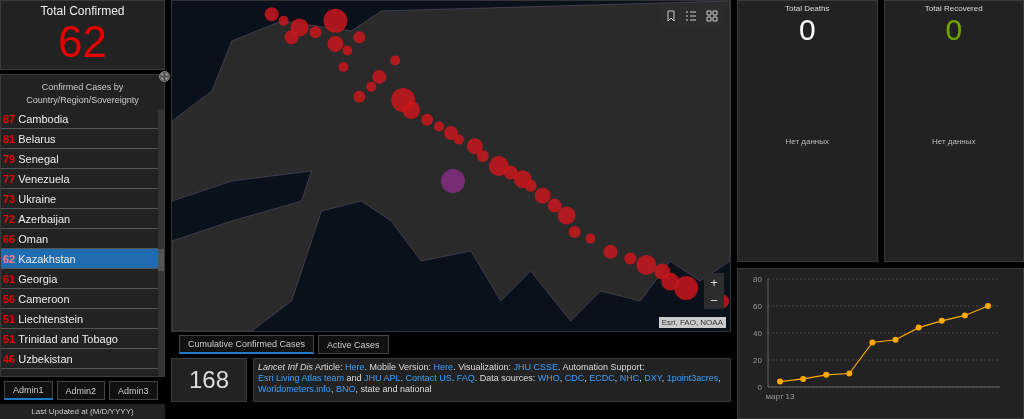 The image size is (1024, 419). Describe the element at coordinates (757, 333) in the screenshot. I see `y-tick-label: 40` at that location.